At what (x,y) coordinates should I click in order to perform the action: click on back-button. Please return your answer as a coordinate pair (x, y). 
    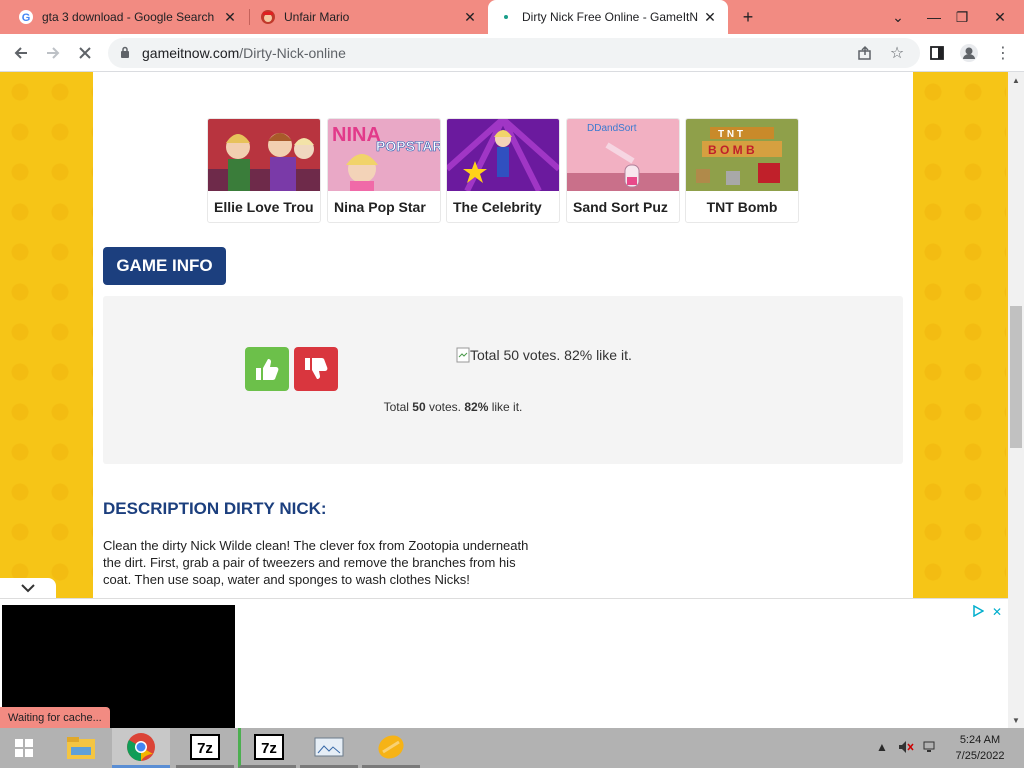
    Looking at the image, I should click on (21, 53).